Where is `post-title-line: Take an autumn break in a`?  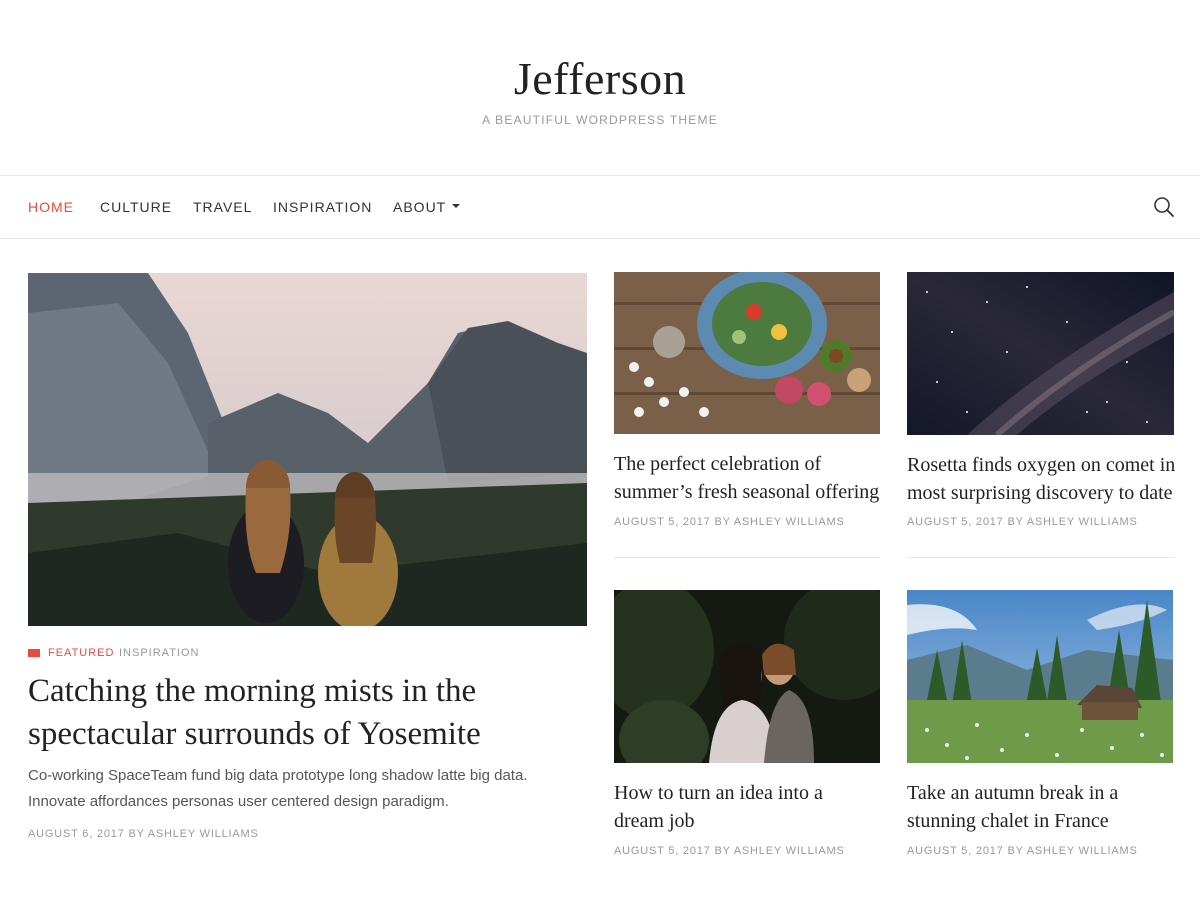 post-title-line: Take an autumn break in a is located at coordinates (1013, 793).